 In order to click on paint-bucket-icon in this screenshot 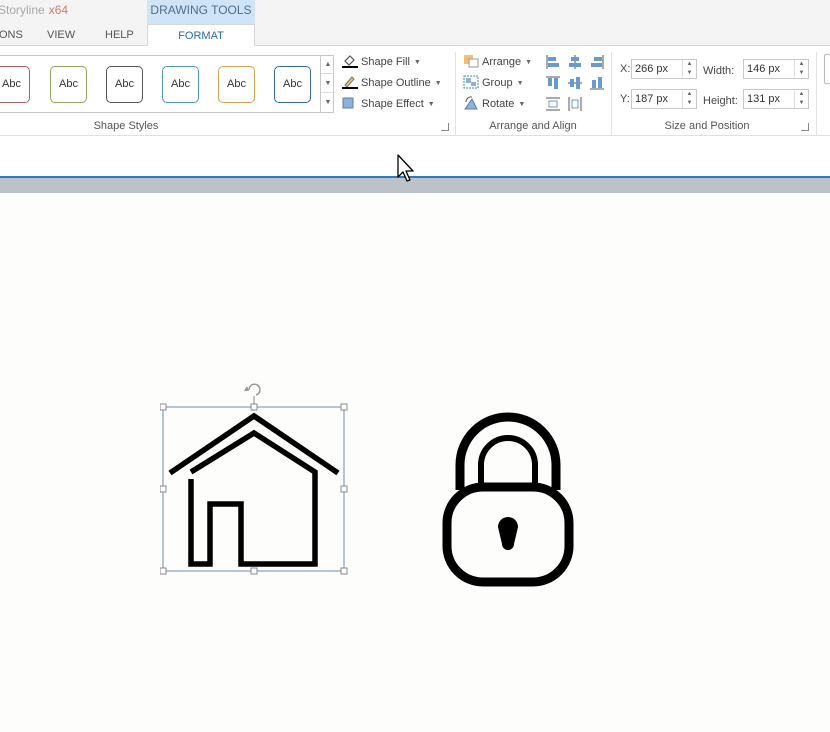, I will do `click(350, 61)`.